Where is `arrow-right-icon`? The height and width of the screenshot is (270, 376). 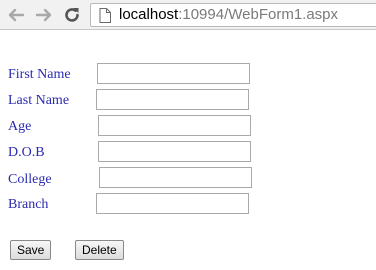
arrow-right-icon is located at coordinates (44, 15).